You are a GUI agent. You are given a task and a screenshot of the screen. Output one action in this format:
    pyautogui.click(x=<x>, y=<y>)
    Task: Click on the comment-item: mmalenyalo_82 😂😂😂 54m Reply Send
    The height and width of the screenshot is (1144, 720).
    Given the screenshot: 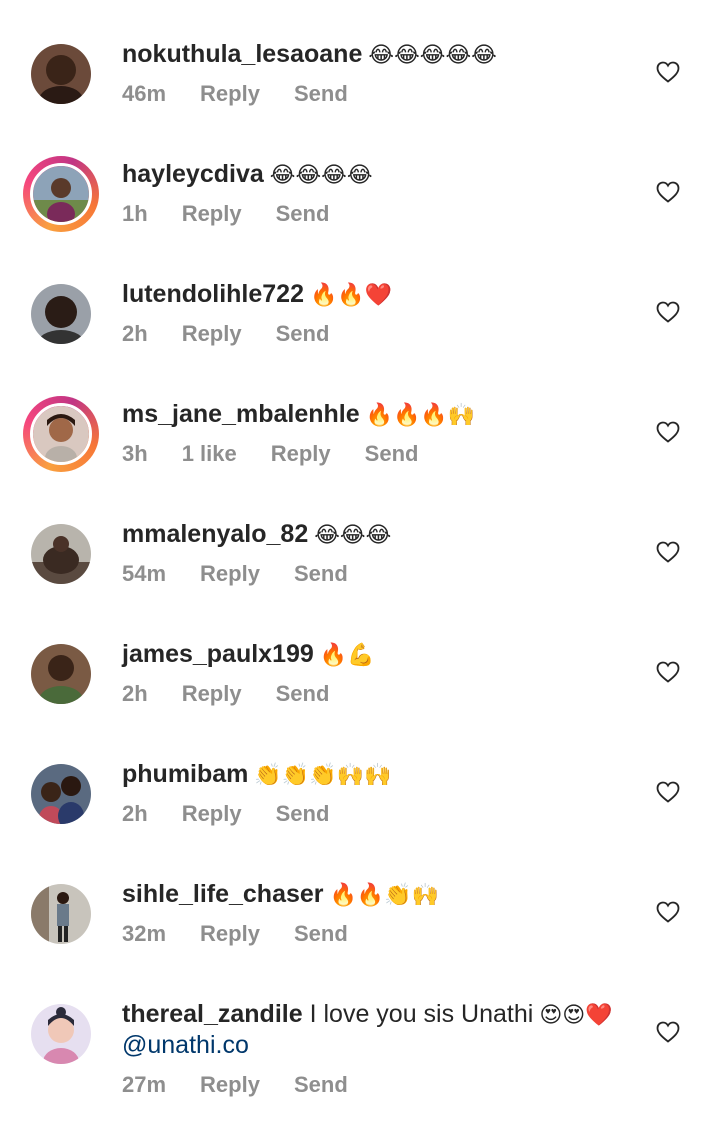 What is the action you would take?
    pyautogui.click(x=360, y=560)
    